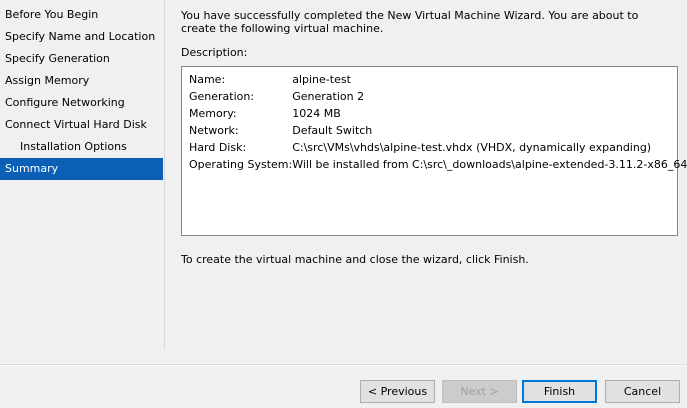  What do you see at coordinates (438, 113) in the screenshot?
I see `summary-row-memory: Memory: 1024 MB` at bounding box center [438, 113].